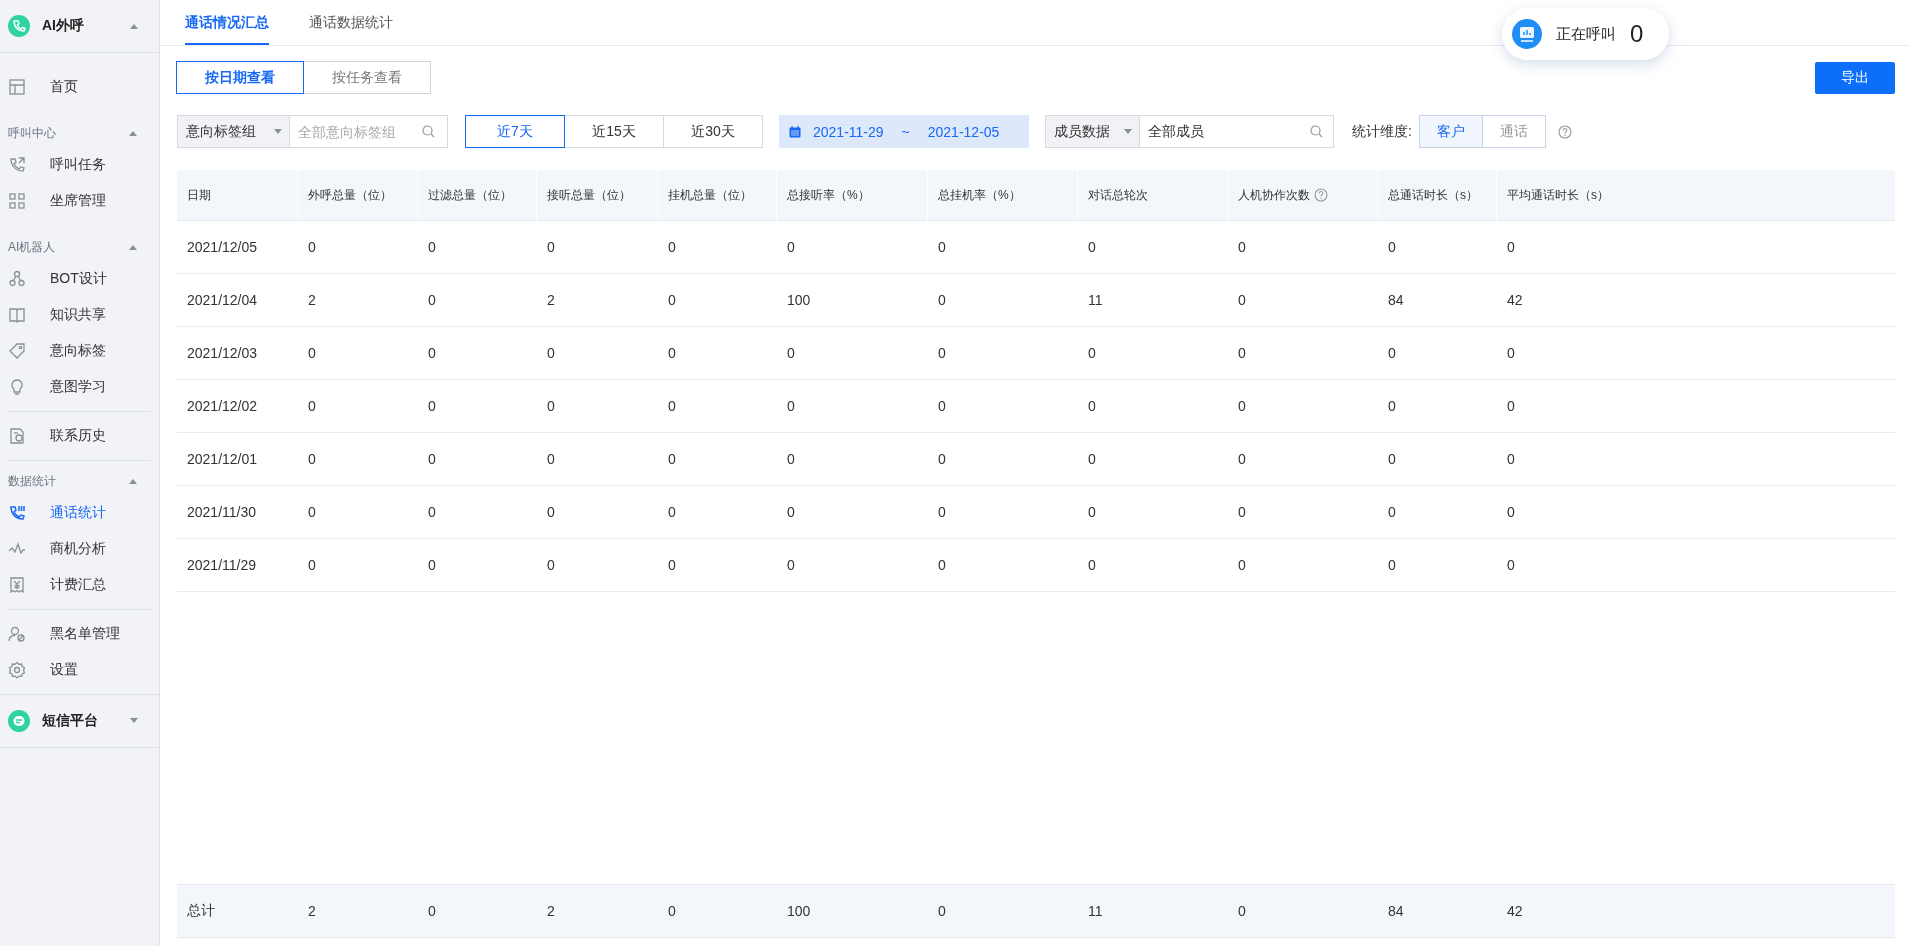  What do you see at coordinates (17, 279) in the screenshot?
I see `nodes-icon` at bounding box center [17, 279].